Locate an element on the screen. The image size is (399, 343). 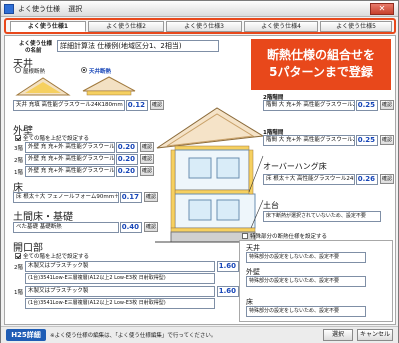
tab-spec-1: よく使う仕様1 is located at coordinates (48, 26).